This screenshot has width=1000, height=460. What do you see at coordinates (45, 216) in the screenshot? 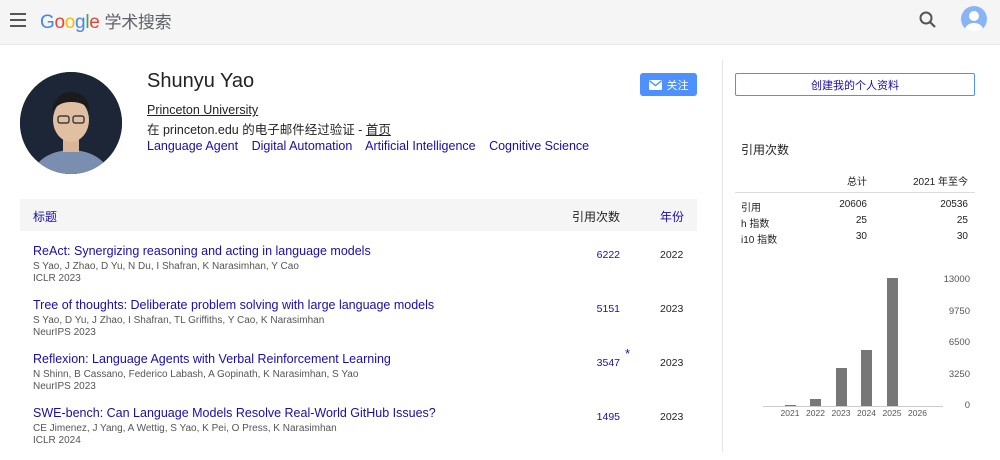
I see `sort-by-title: 标题` at bounding box center [45, 216].